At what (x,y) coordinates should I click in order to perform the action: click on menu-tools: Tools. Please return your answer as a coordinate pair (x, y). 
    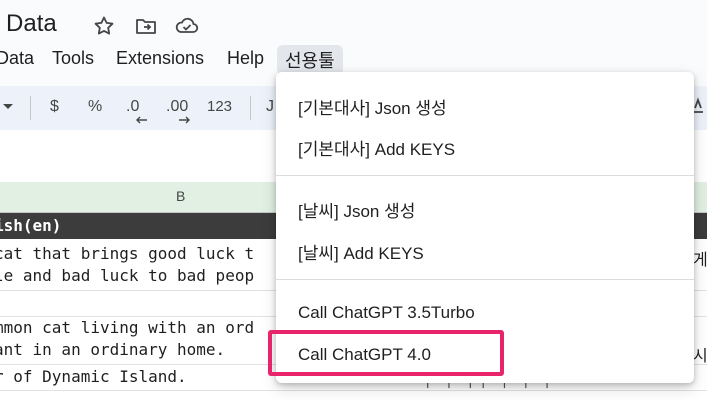
    Looking at the image, I should click on (73, 58).